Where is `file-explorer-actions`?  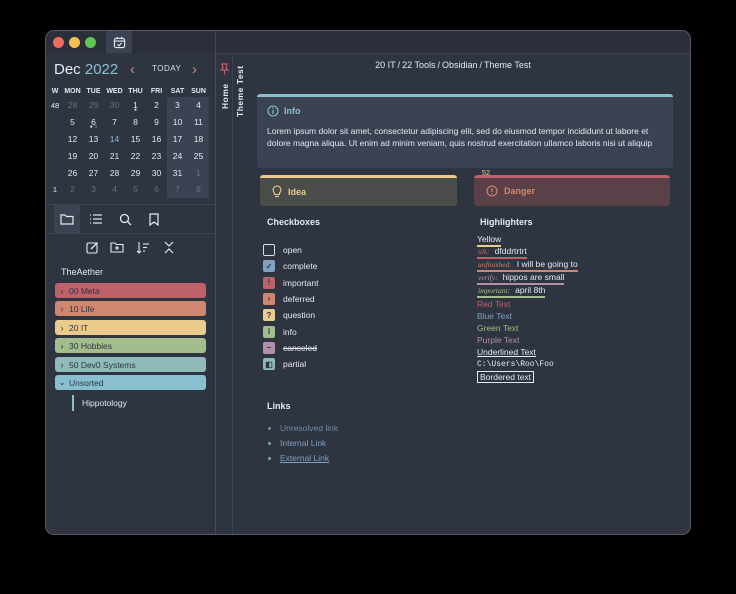
file-explorer-actions is located at coordinates (130, 247).